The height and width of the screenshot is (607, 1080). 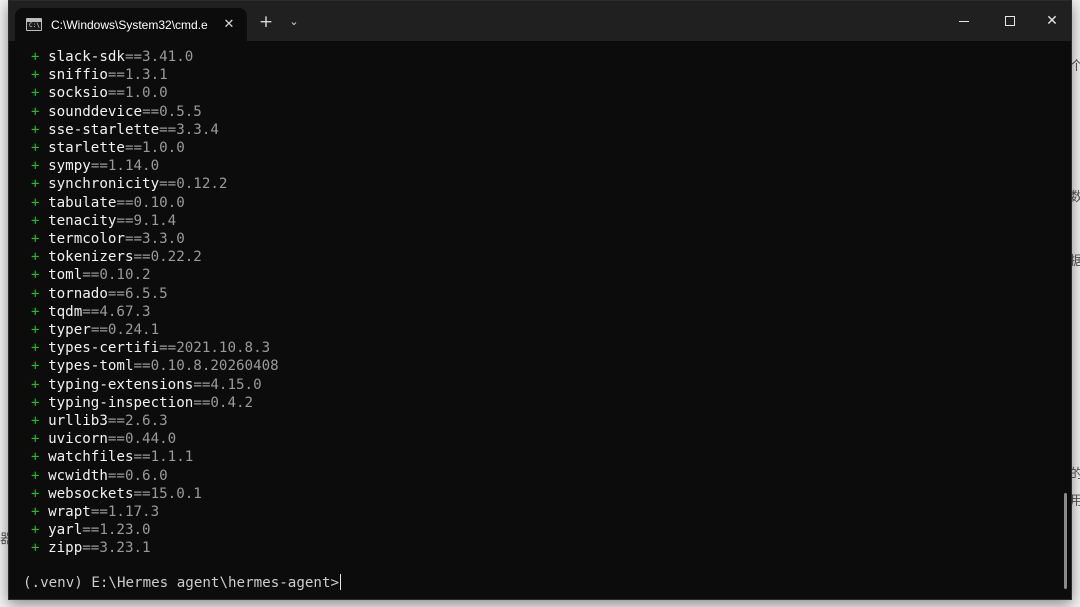 I want to click on package-line: + typing-inspection==0.4.2, so click(x=142, y=403).